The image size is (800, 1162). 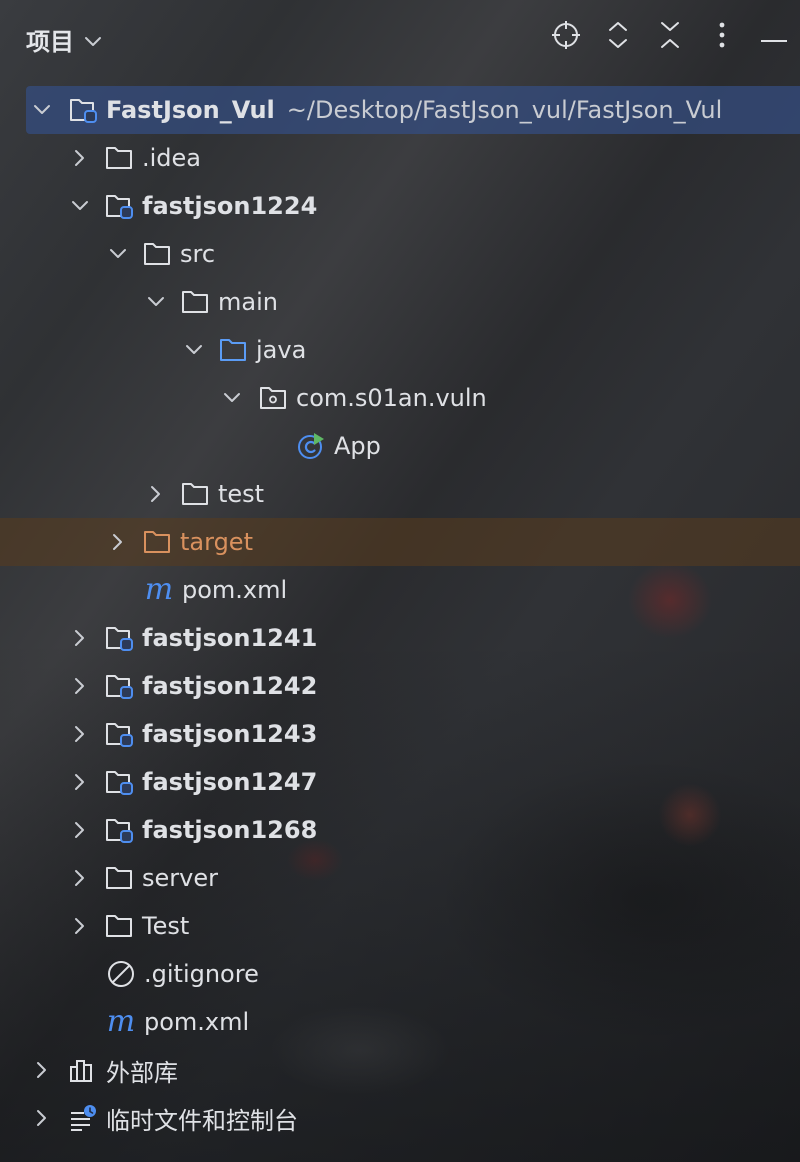 What do you see at coordinates (190, 110) in the screenshot?
I see `tree-item-label: FastJson_Vul` at bounding box center [190, 110].